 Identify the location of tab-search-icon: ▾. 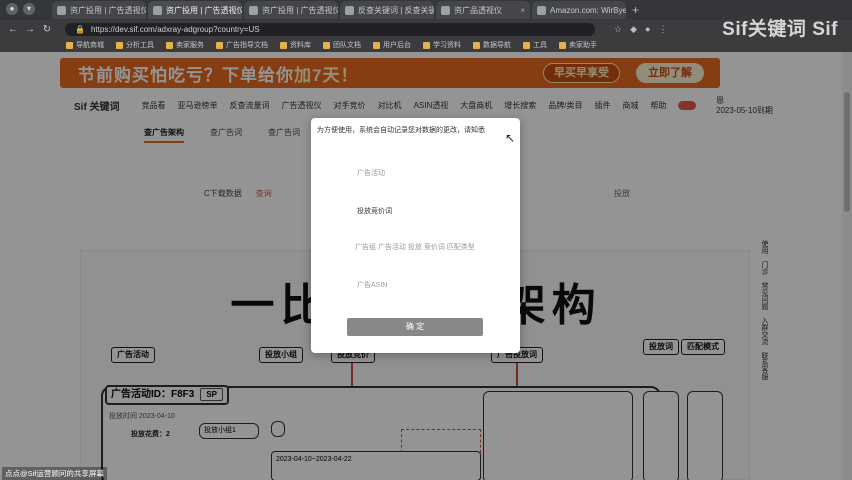
(29, 9).